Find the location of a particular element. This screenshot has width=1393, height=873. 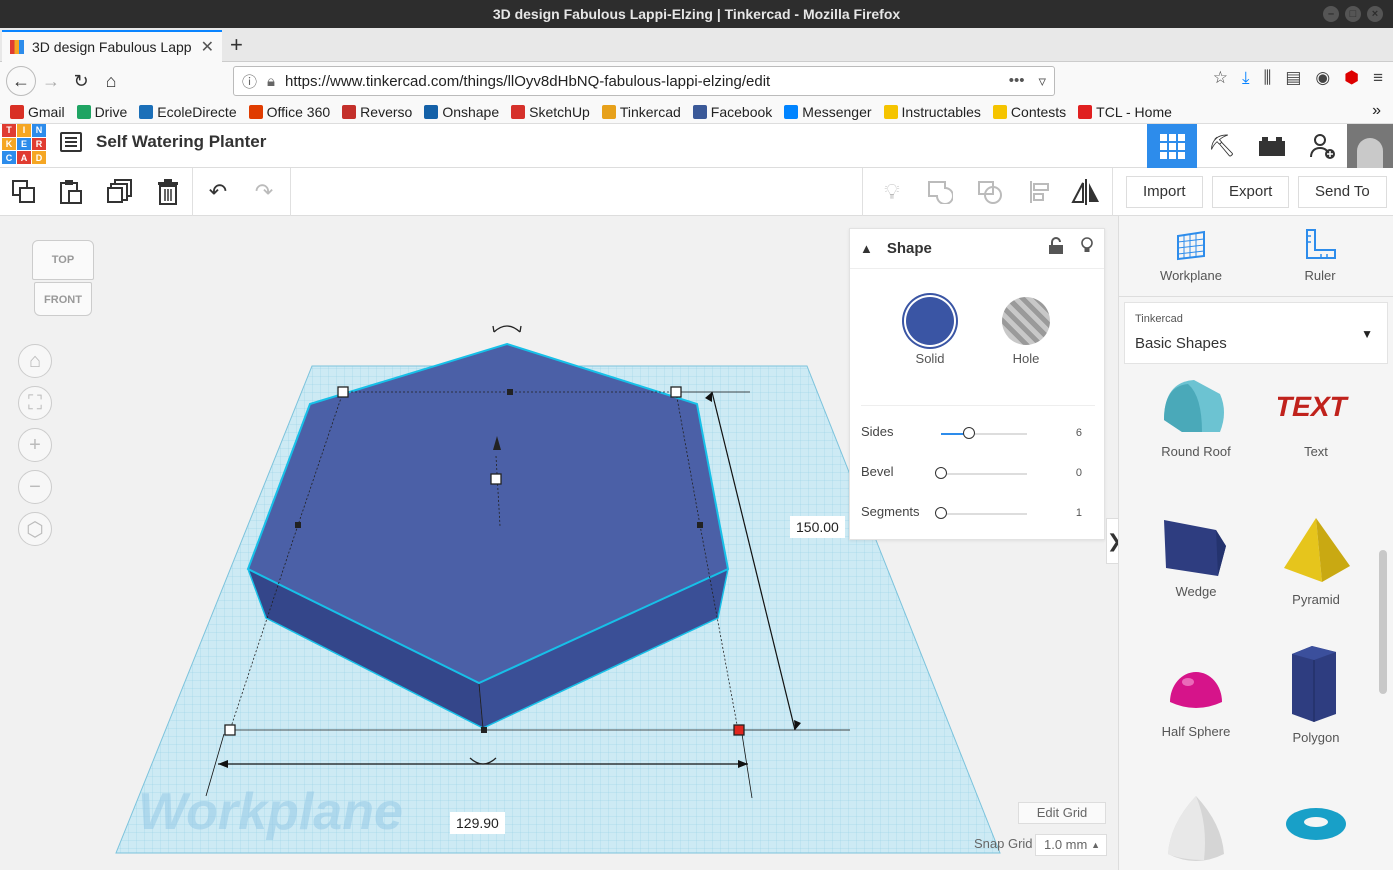

shape-paraboloid is located at coordinates (1196, 832).